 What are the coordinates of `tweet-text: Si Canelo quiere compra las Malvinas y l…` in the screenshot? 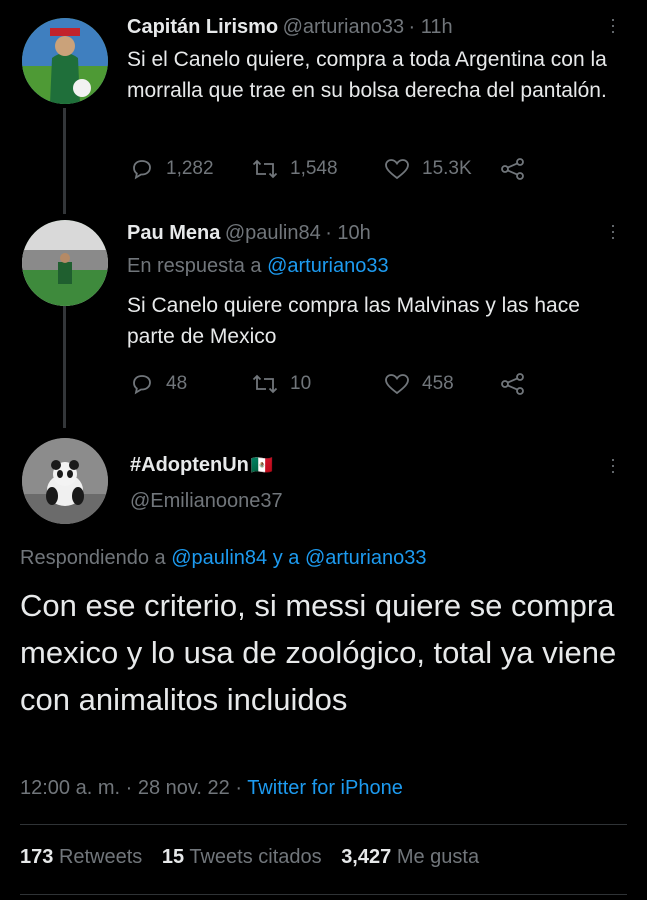 It's located at (353, 321).